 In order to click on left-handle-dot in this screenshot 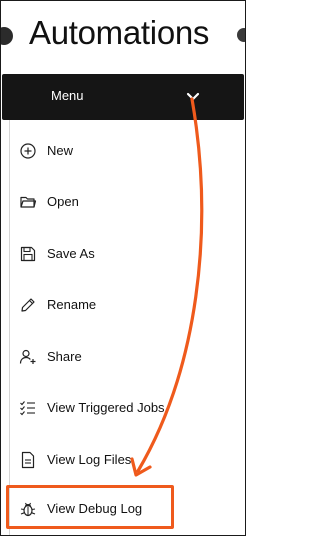, I will do `click(7, 36)`.